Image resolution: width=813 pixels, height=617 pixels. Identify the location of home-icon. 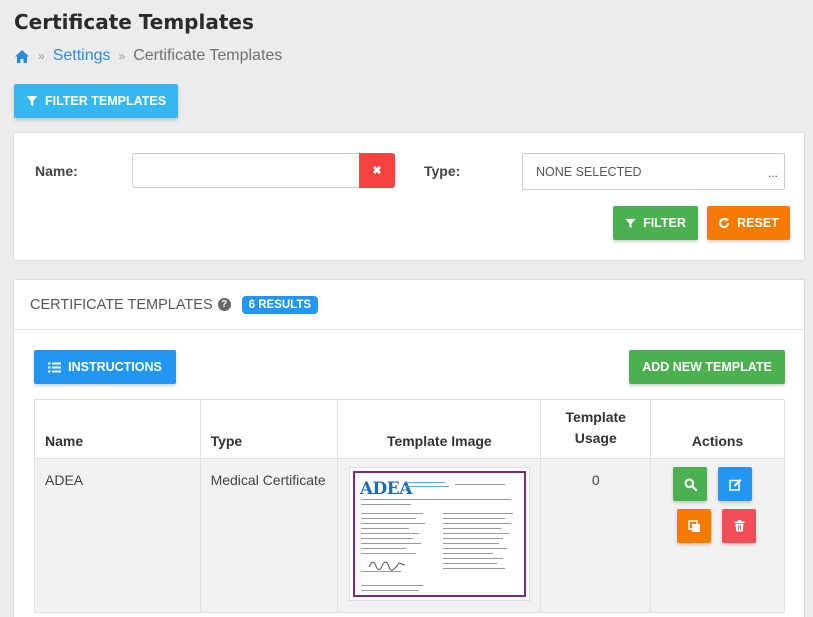
(22, 56).